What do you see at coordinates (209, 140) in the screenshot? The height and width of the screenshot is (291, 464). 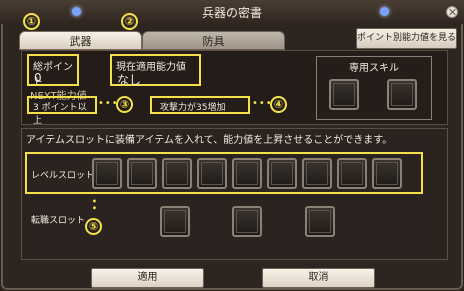 I see `slot-instruction: アイテムスロットに装備アイテムを入れて、能力値を上昇させることができます。` at bounding box center [209, 140].